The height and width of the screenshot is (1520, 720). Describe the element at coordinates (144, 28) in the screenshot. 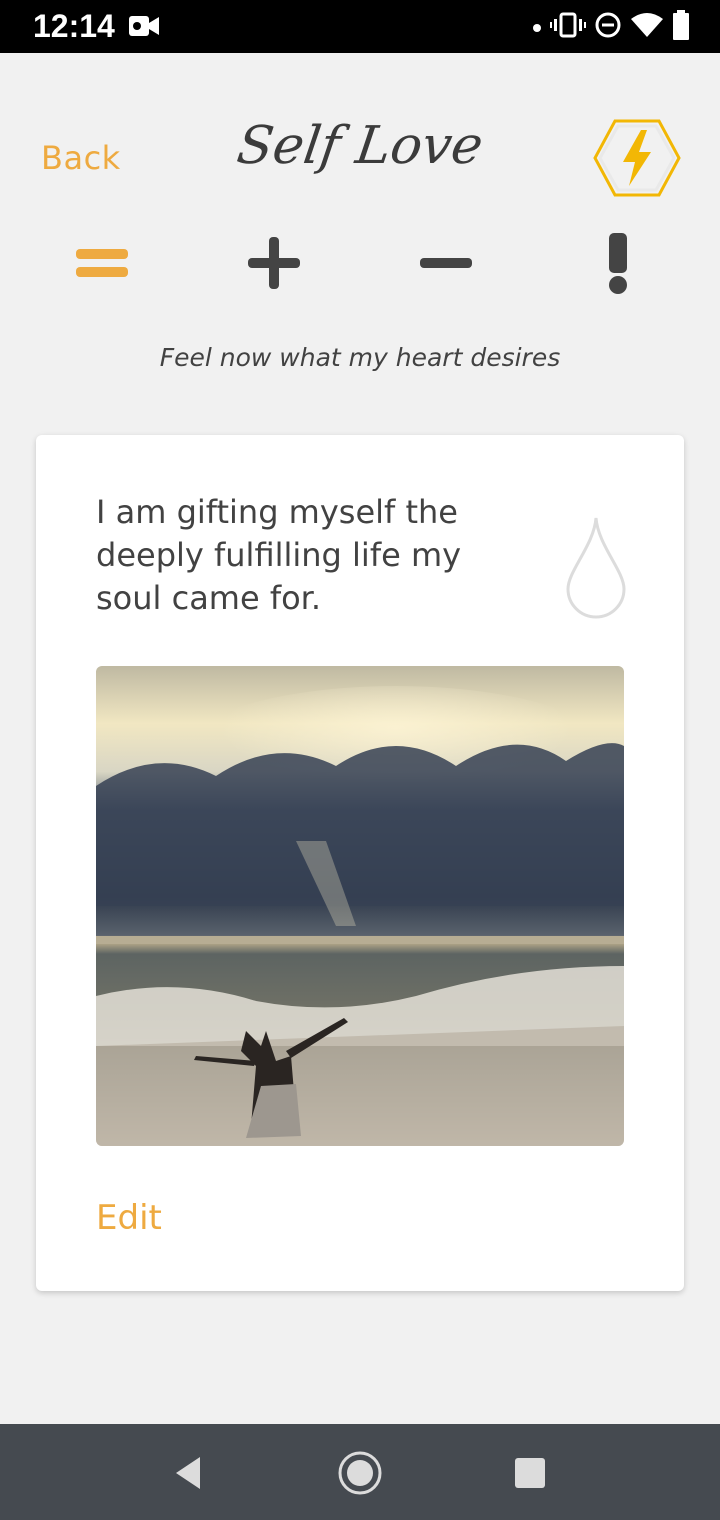

I see `video-camera-icon` at that location.